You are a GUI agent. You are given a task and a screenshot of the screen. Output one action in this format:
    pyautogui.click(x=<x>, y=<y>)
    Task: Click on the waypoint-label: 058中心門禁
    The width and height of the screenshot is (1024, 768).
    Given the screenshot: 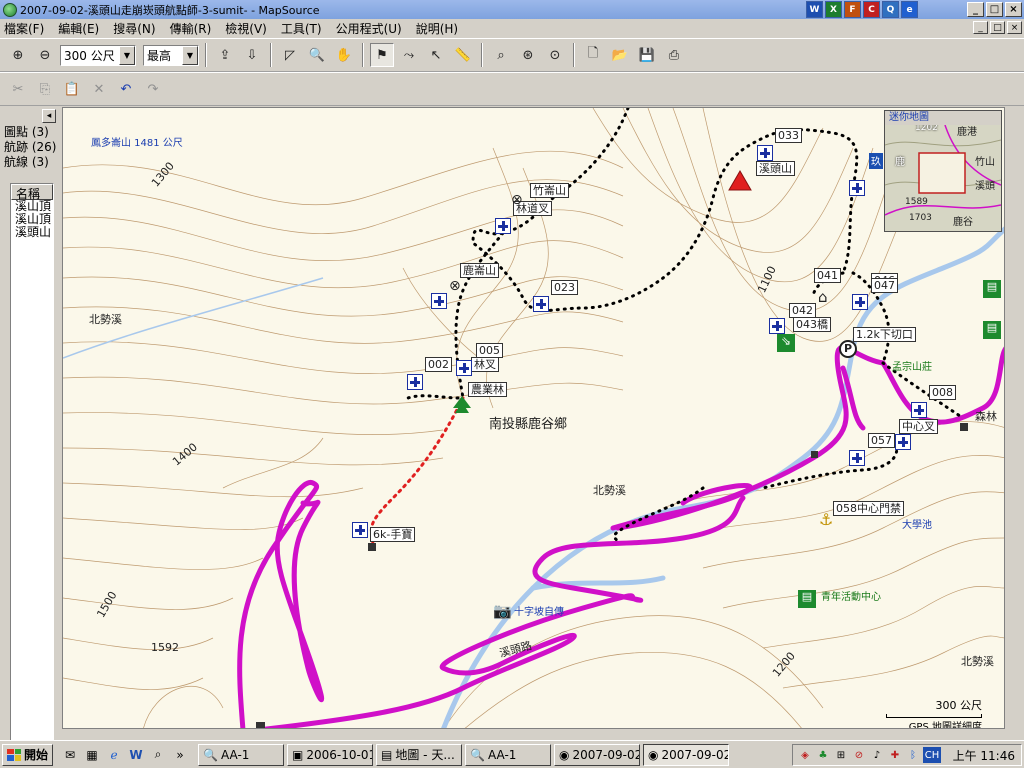 What is the action you would take?
    pyautogui.click(x=868, y=508)
    